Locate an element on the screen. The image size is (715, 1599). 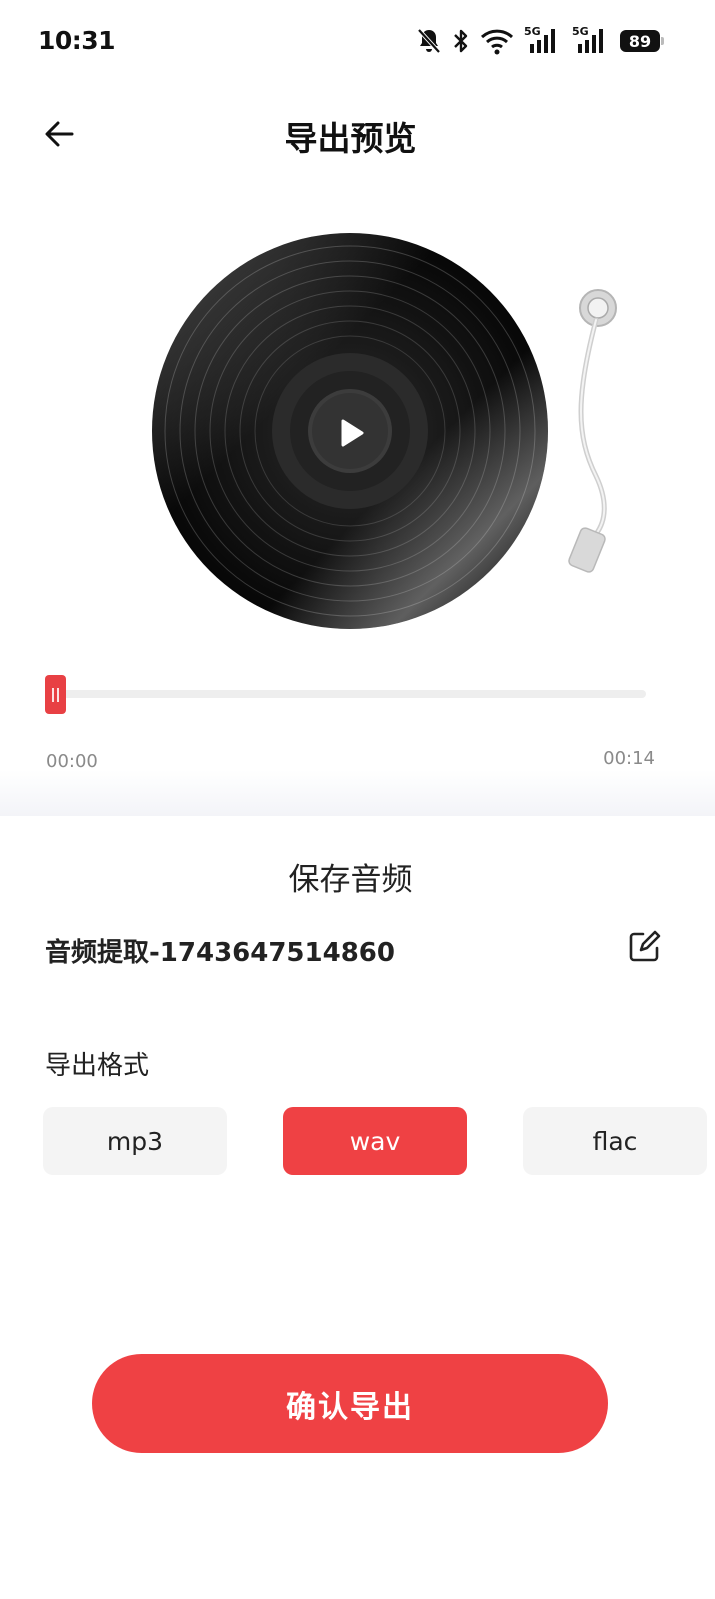
battery-indicator: 89 is located at coordinates (642, 41).